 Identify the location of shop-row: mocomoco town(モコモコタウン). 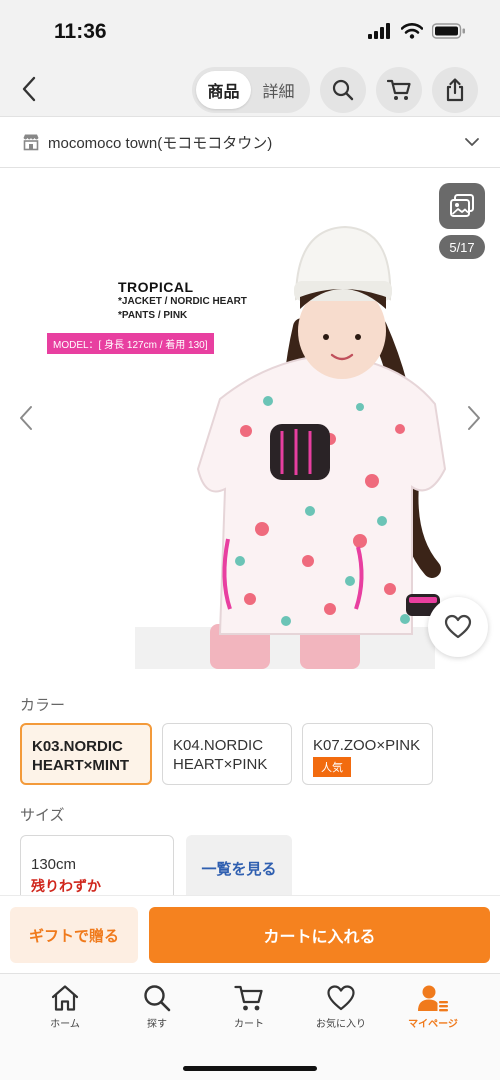
(250, 142).